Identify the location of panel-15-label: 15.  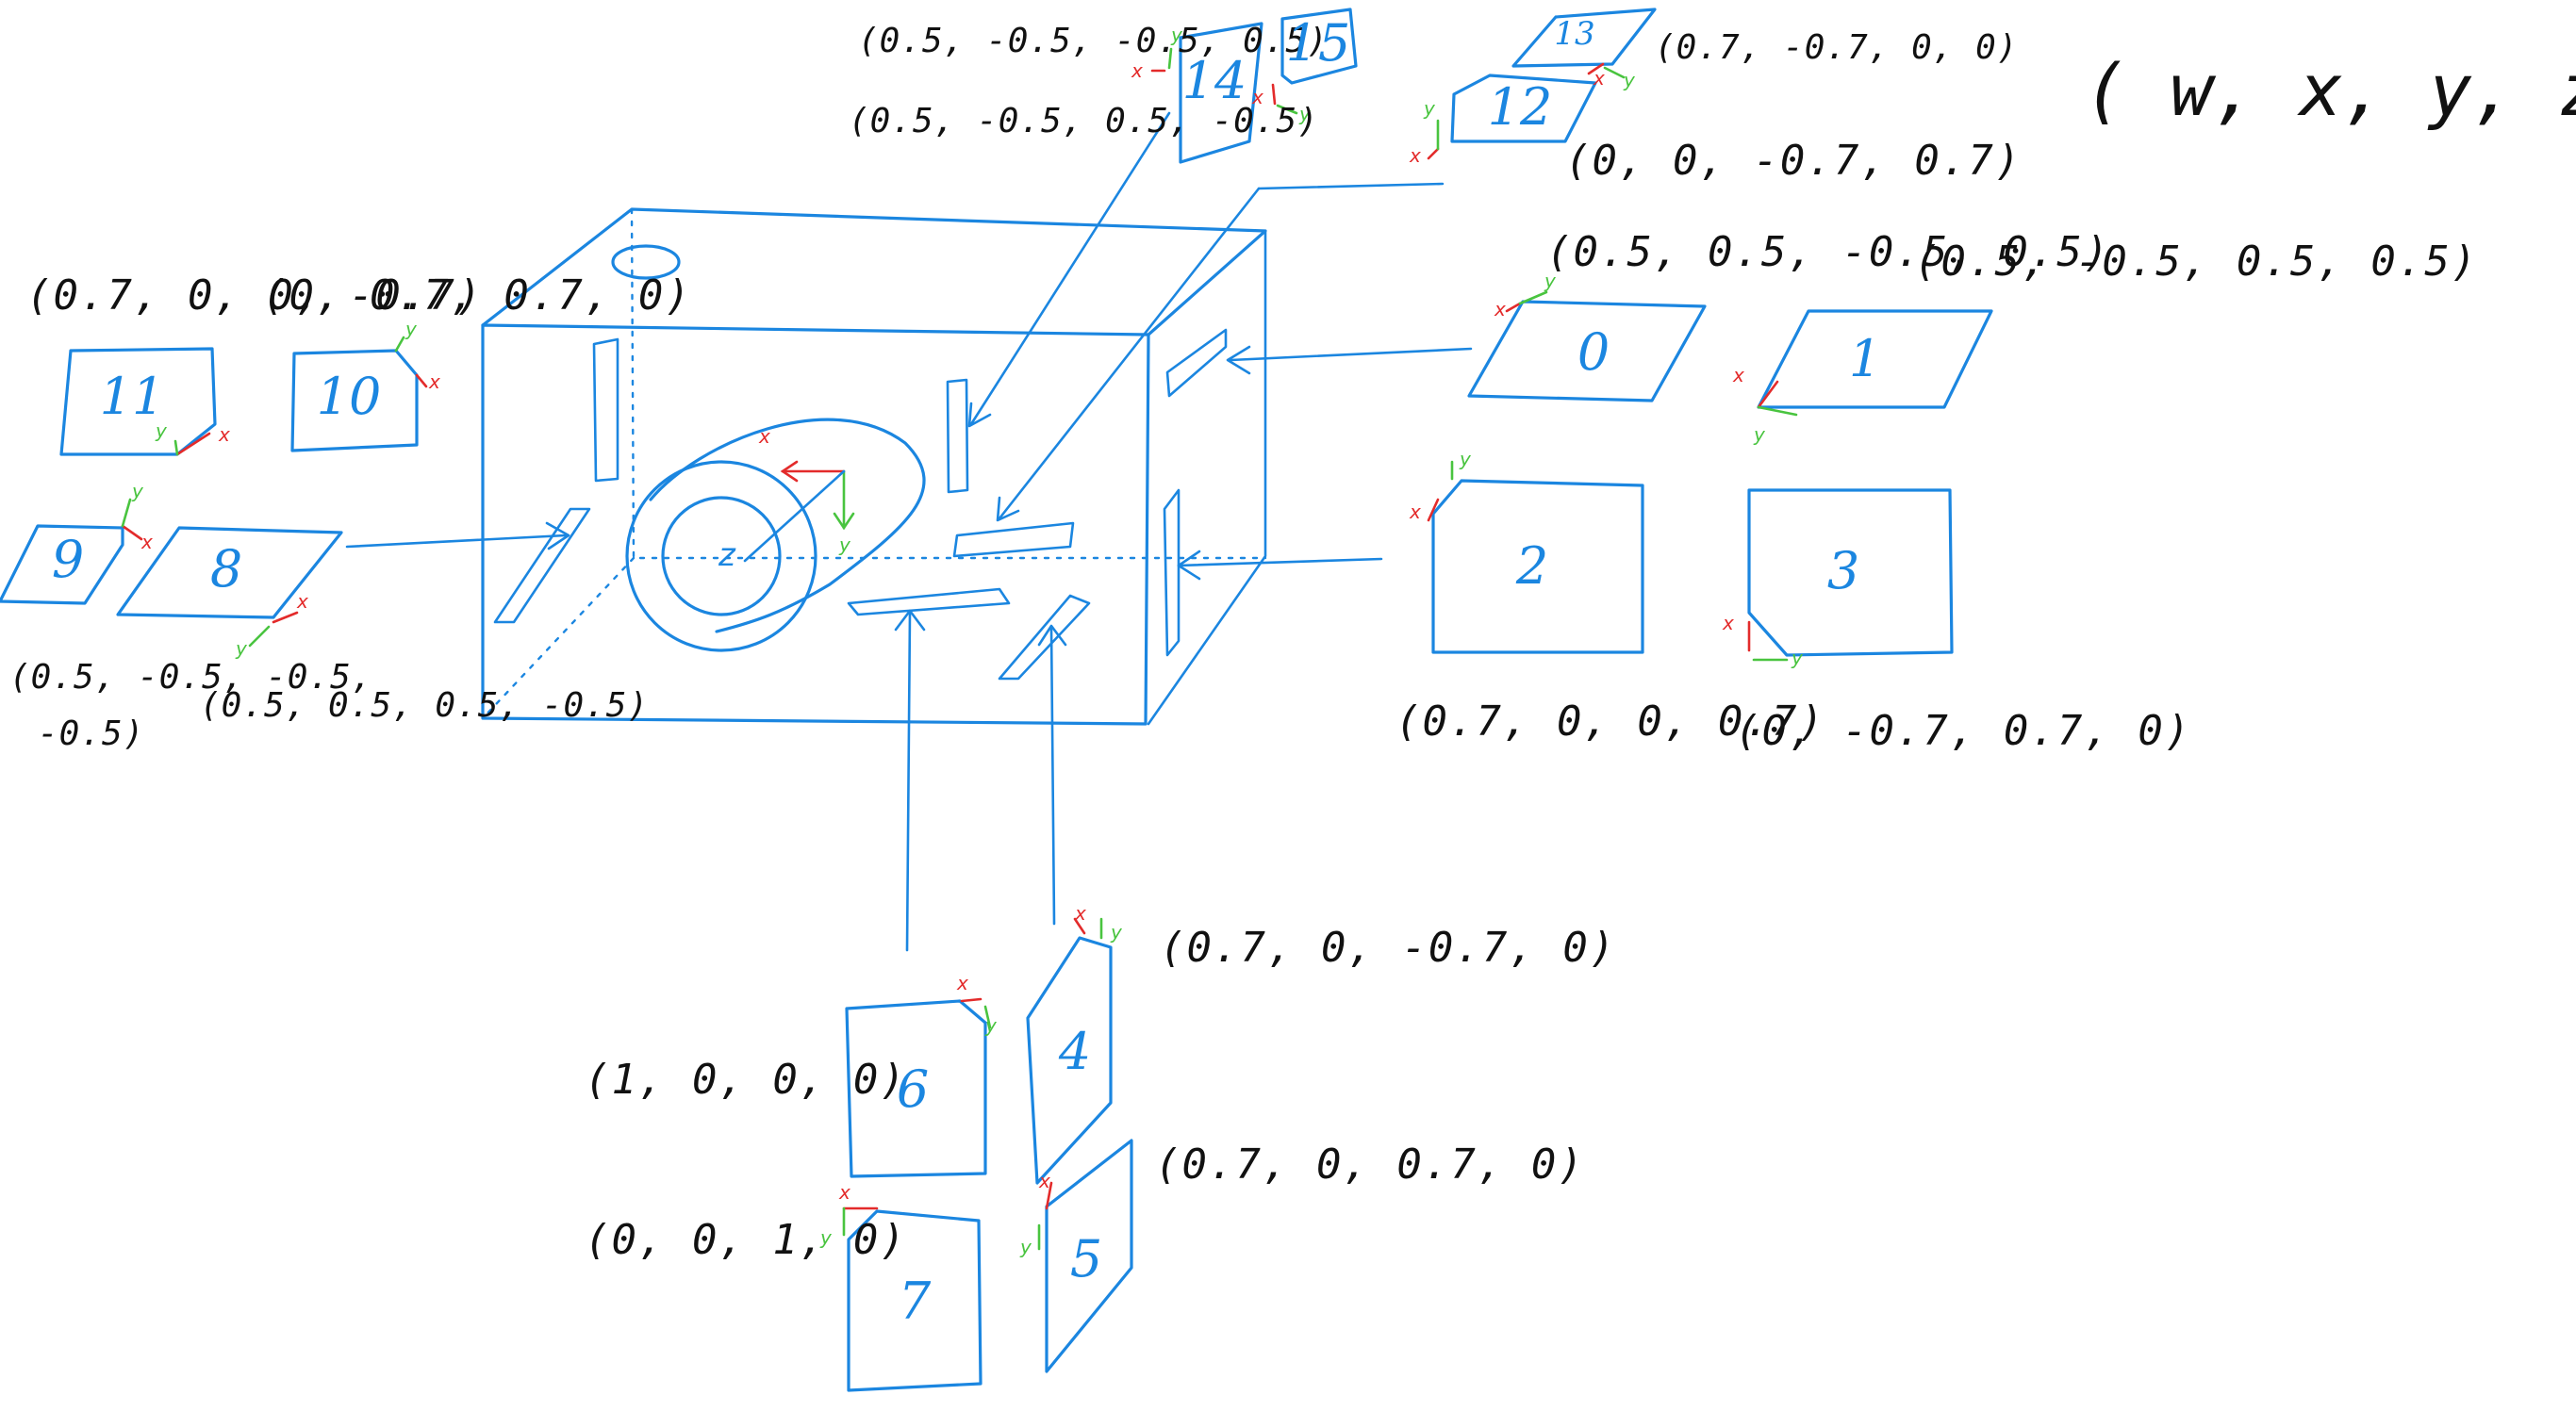
(1318, 43).